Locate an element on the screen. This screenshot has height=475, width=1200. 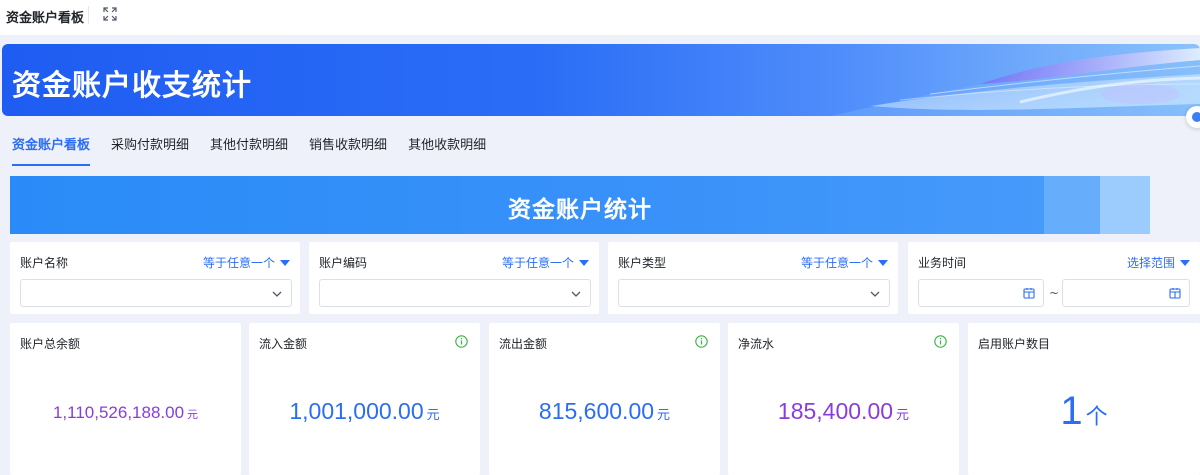
toggle-dot-icon is located at coordinates (1196, 117).